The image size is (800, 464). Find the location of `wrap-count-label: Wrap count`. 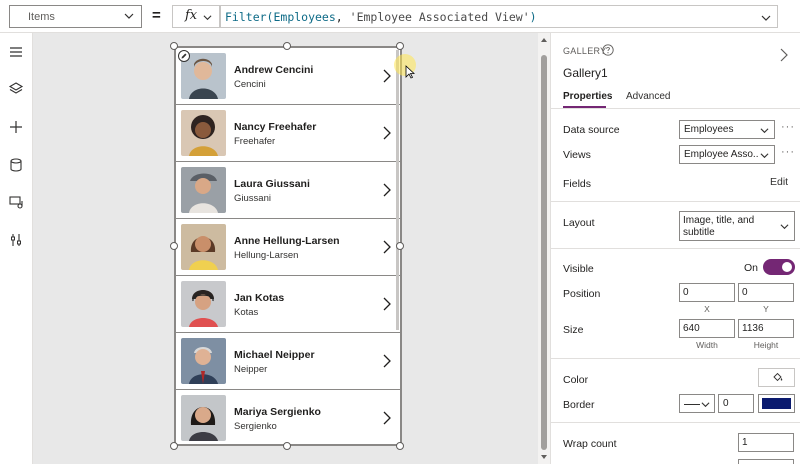

wrap-count-label: Wrap count is located at coordinates (590, 444).